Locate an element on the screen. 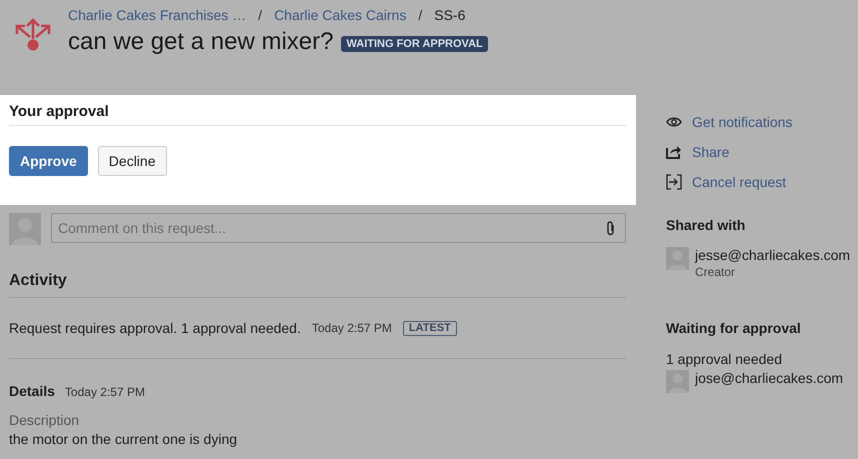  status-lozenge: WAITING FOR APPROVAL is located at coordinates (414, 44).